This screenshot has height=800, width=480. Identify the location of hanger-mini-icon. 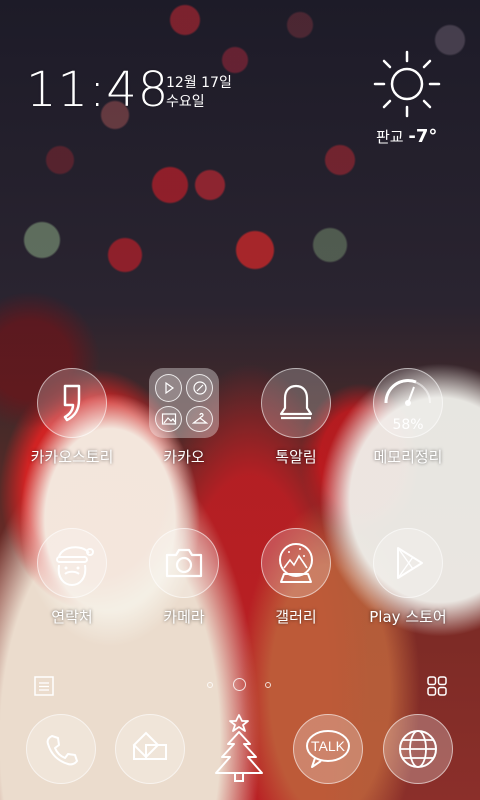
(199, 419).